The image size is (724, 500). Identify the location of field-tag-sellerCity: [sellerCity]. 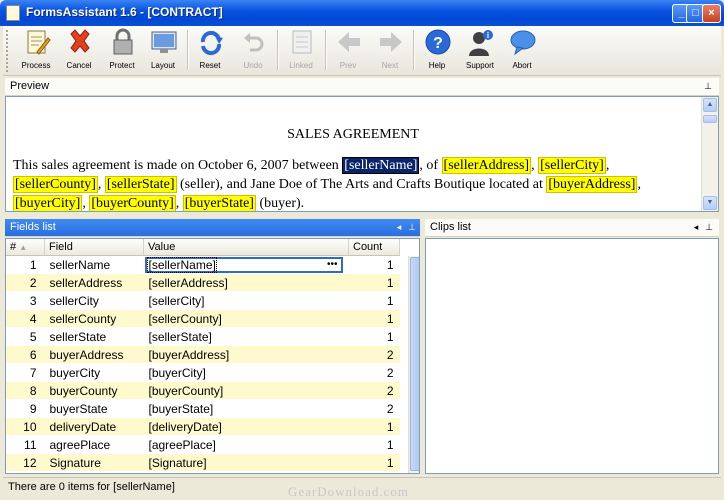
(572, 165).